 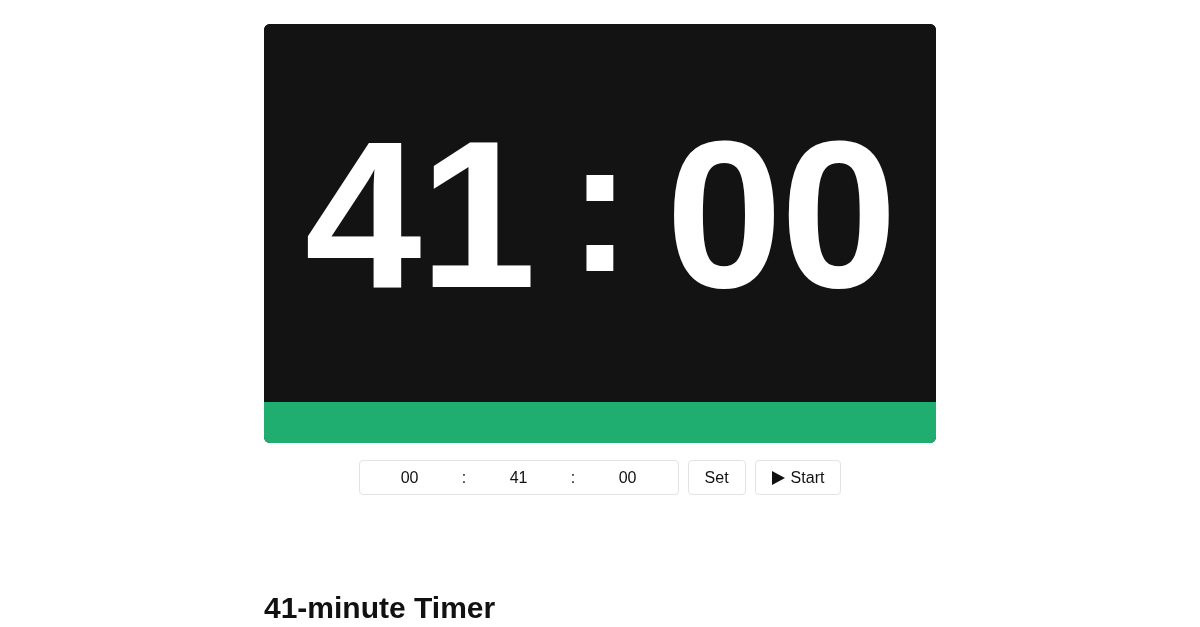 I want to click on start-button: Start, so click(x=798, y=477).